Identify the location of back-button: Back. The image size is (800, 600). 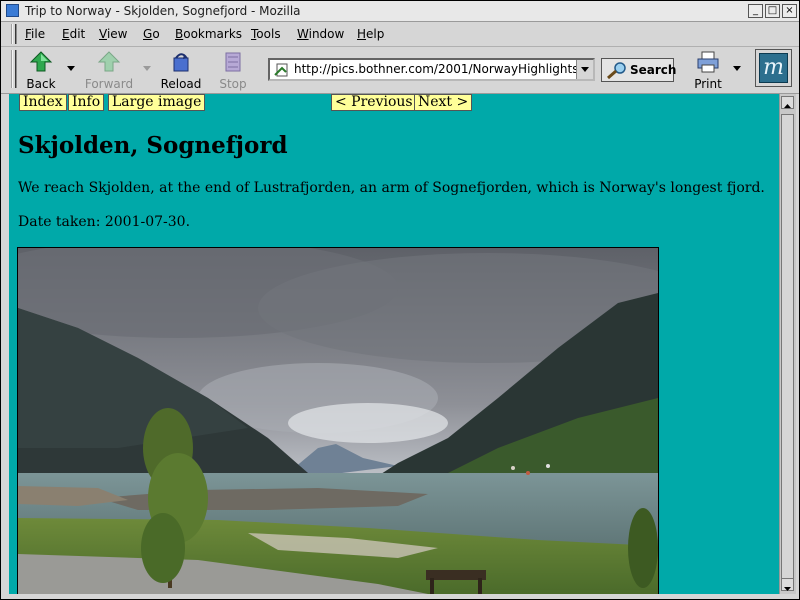
(41, 70).